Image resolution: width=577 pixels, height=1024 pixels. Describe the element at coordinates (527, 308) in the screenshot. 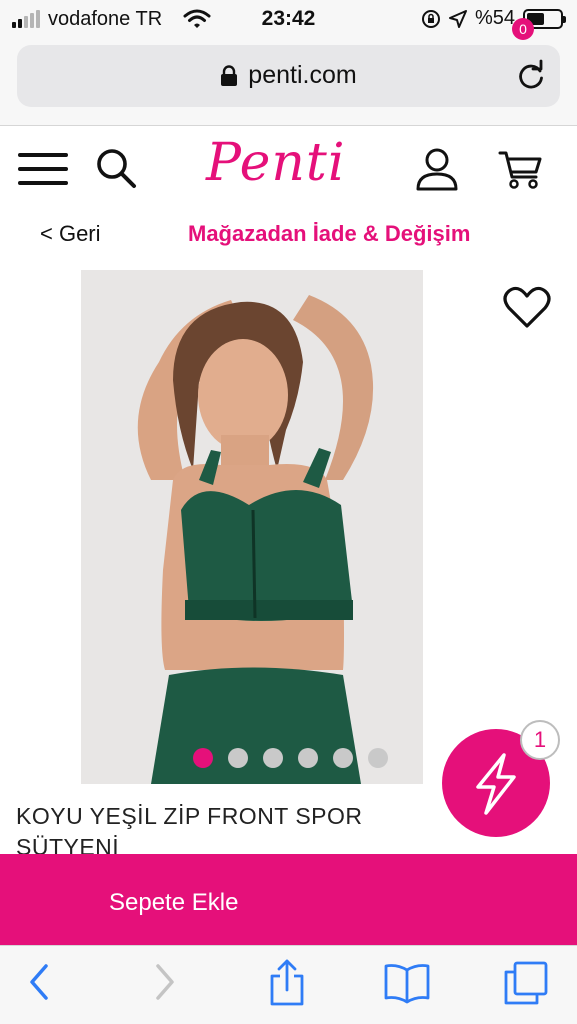

I see `heart-icon` at that location.